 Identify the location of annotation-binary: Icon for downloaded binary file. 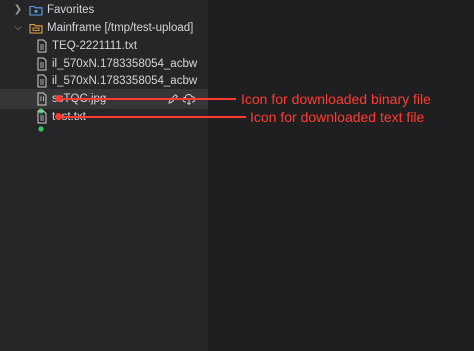
(336, 99).